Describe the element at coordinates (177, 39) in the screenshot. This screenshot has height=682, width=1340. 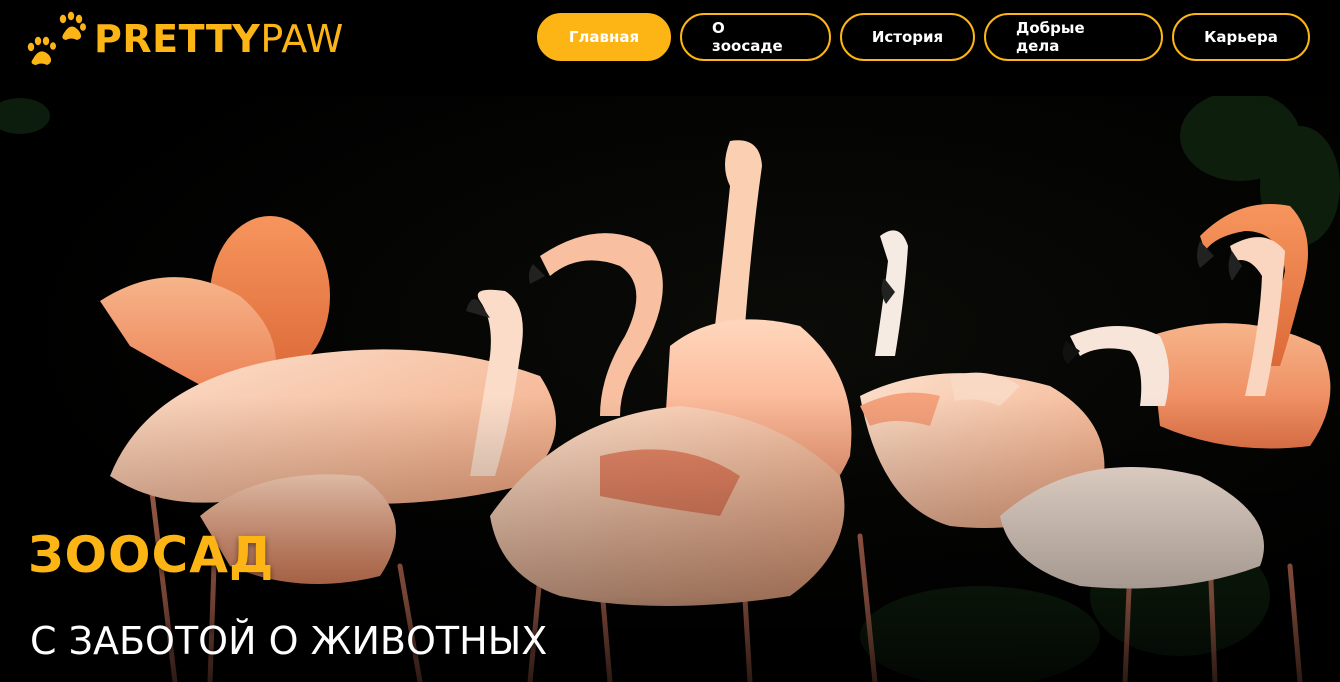
I see `logo-text-bold: PRETTY` at that location.